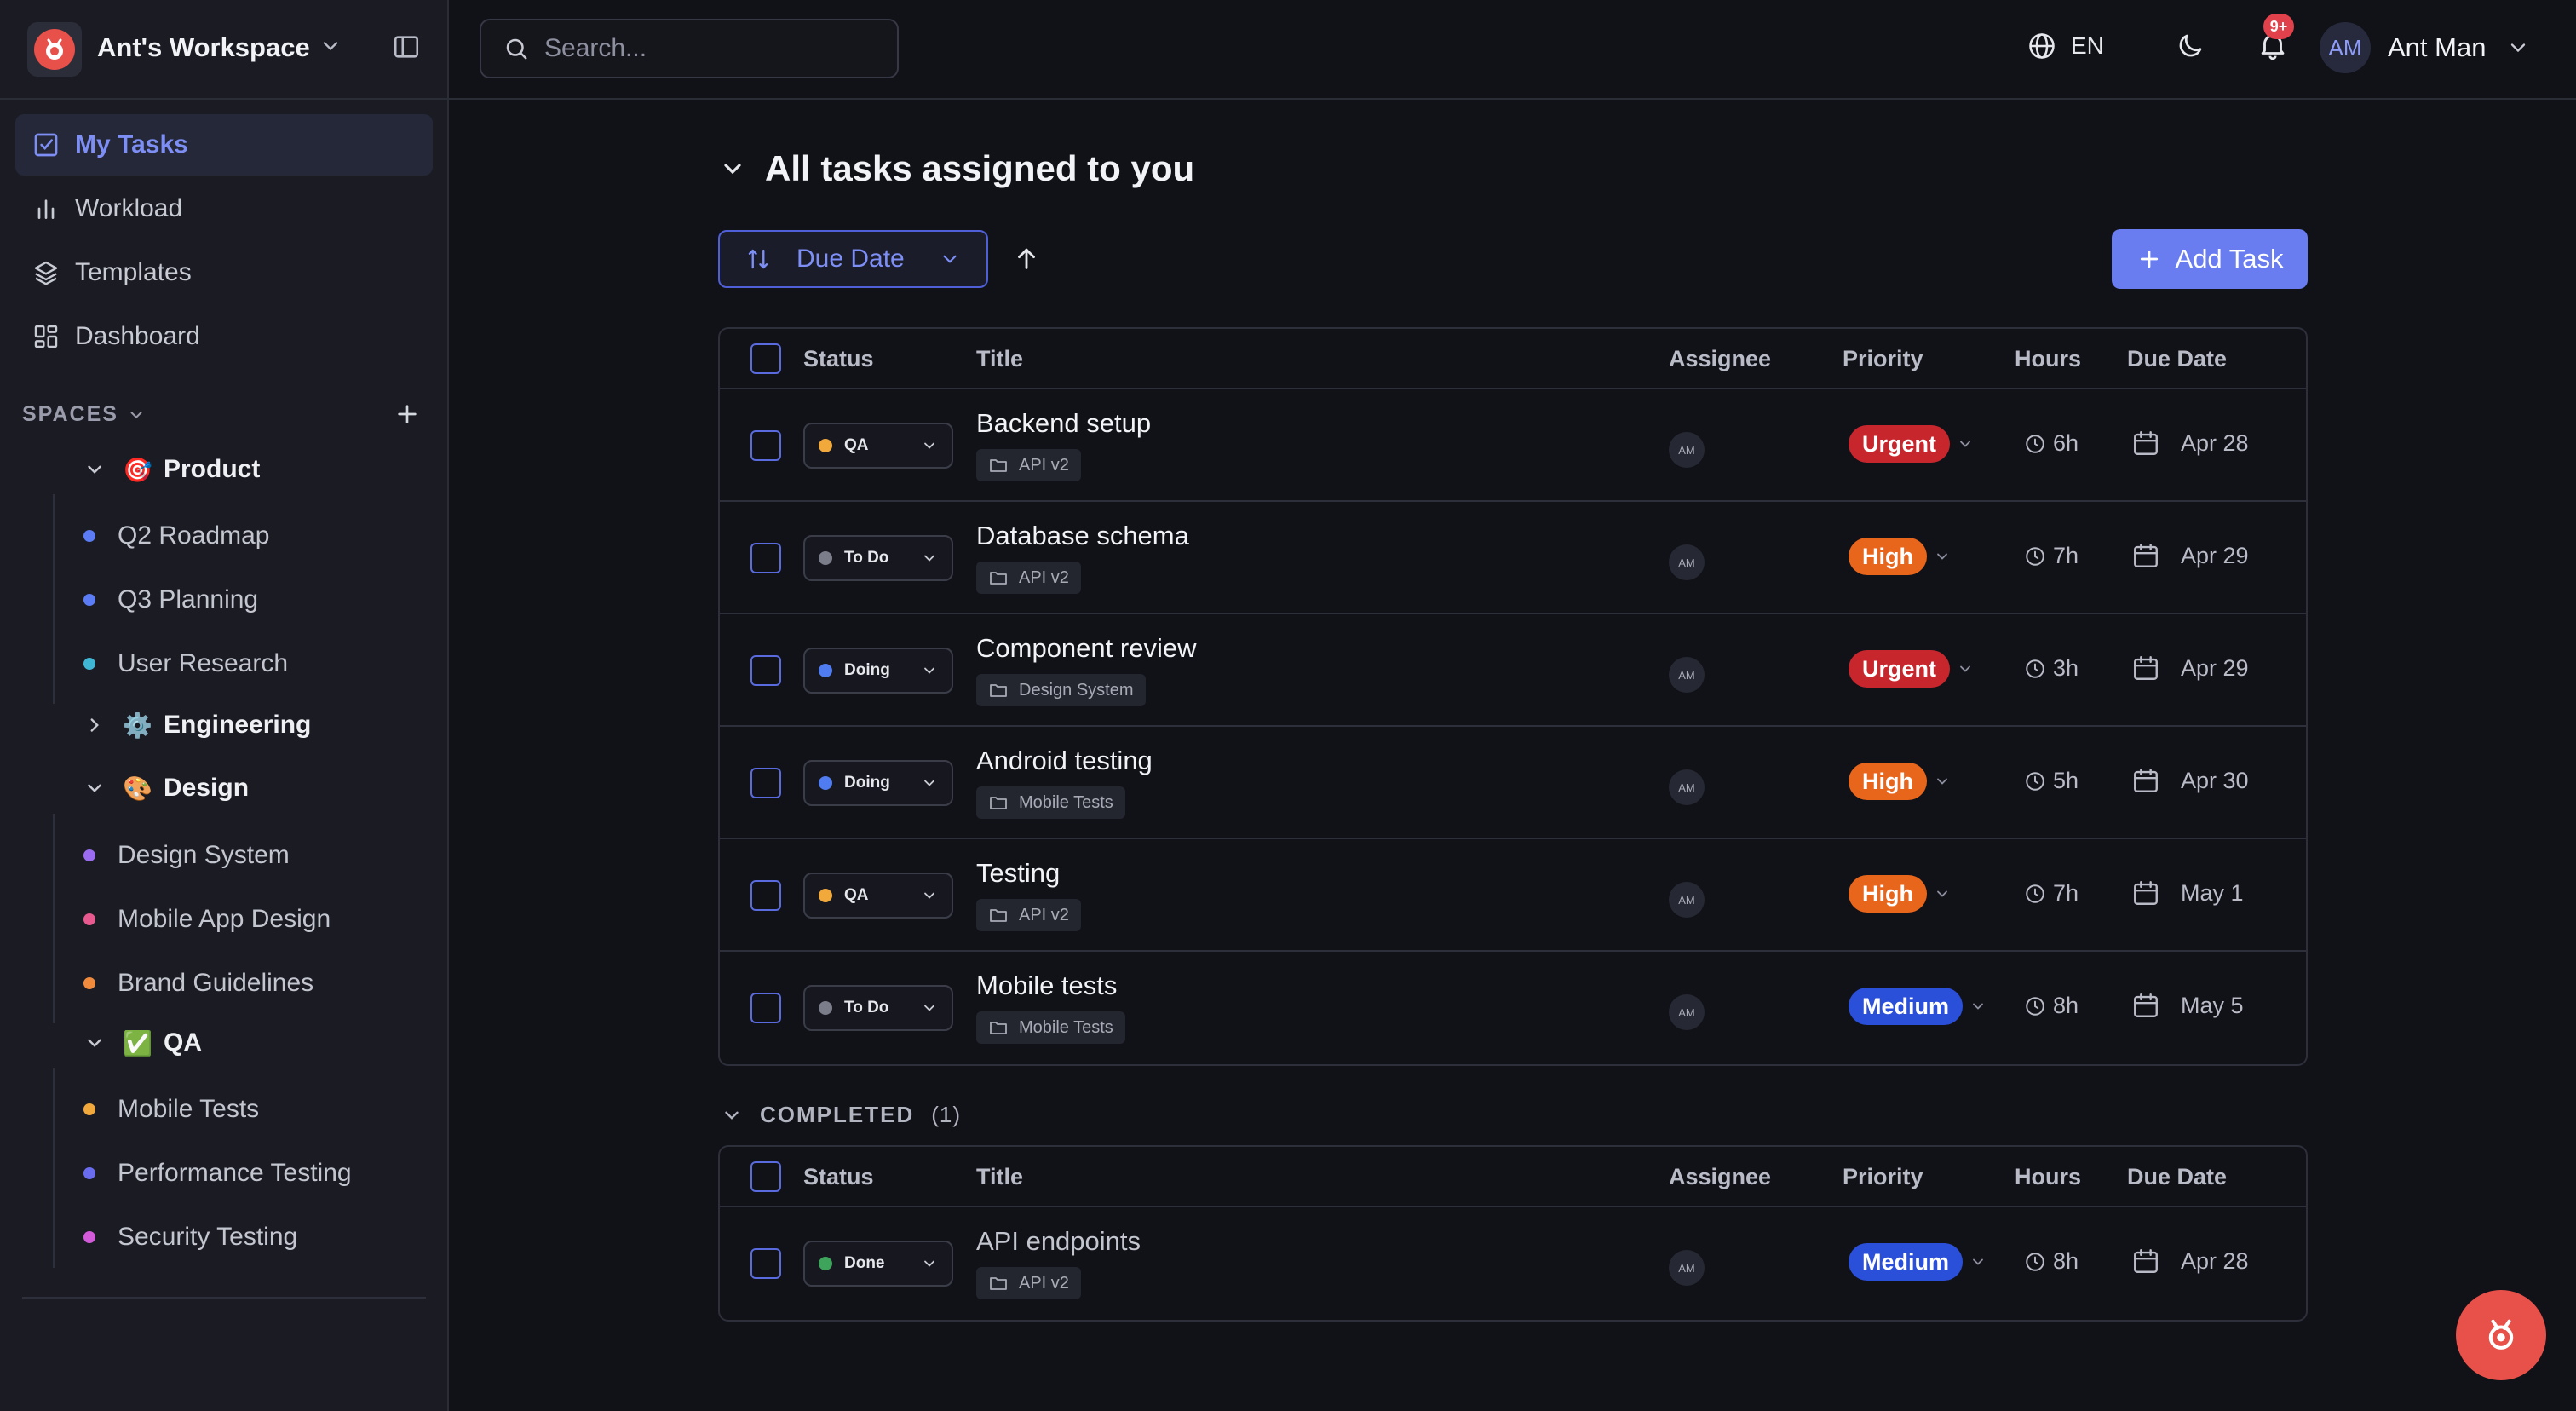  I want to click on language-selector: EN, so click(2065, 46).